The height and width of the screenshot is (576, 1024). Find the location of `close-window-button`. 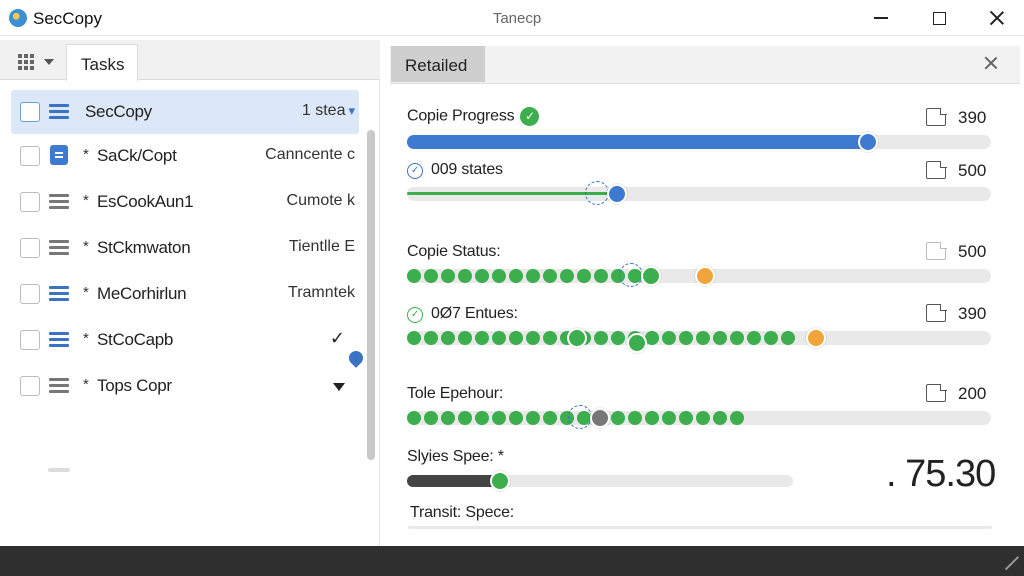

close-window-button is located at coordinates (997, 18).